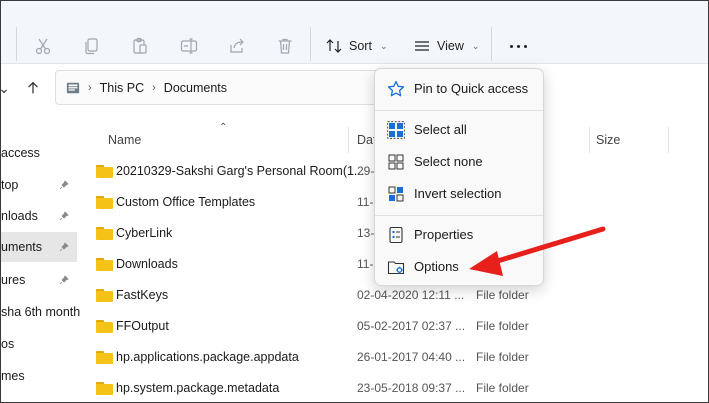 The image size is (709, 403). I want to click on menu-item-select-all: Select all, so click(459, 130).